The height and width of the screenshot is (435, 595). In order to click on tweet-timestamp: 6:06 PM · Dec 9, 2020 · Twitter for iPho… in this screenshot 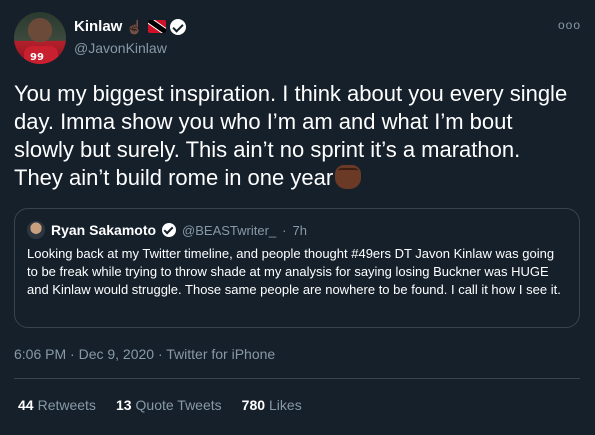, I will do `click(144, 354)`.